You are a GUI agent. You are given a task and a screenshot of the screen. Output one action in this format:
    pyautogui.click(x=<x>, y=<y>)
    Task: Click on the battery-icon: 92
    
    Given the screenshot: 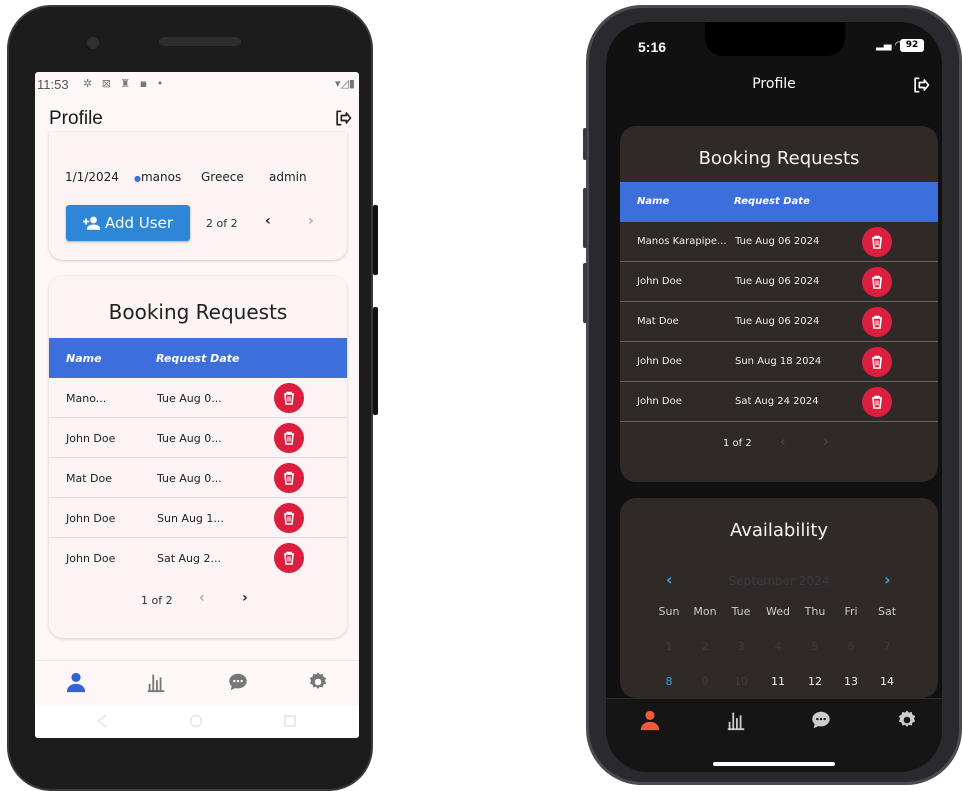 What is the action you would take?
    pyautogui.click(x=912, y=45)
    